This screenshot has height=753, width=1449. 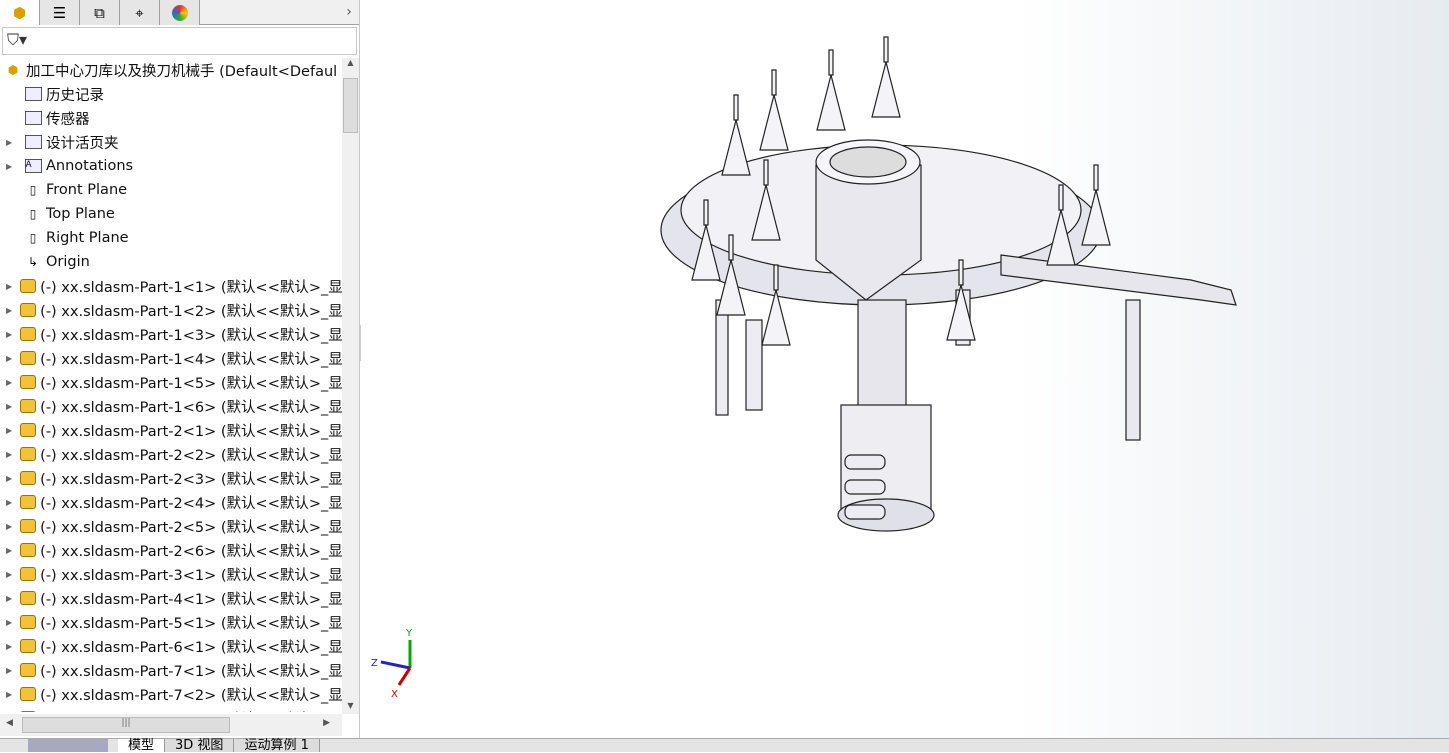 What do you see at coordinates (171, 430) in the screenshot?
I see `tree-item: ▶ (-) xx.sldasm-Part-2<1> (默认<<默认>_显` at bounding box center [171, 430].